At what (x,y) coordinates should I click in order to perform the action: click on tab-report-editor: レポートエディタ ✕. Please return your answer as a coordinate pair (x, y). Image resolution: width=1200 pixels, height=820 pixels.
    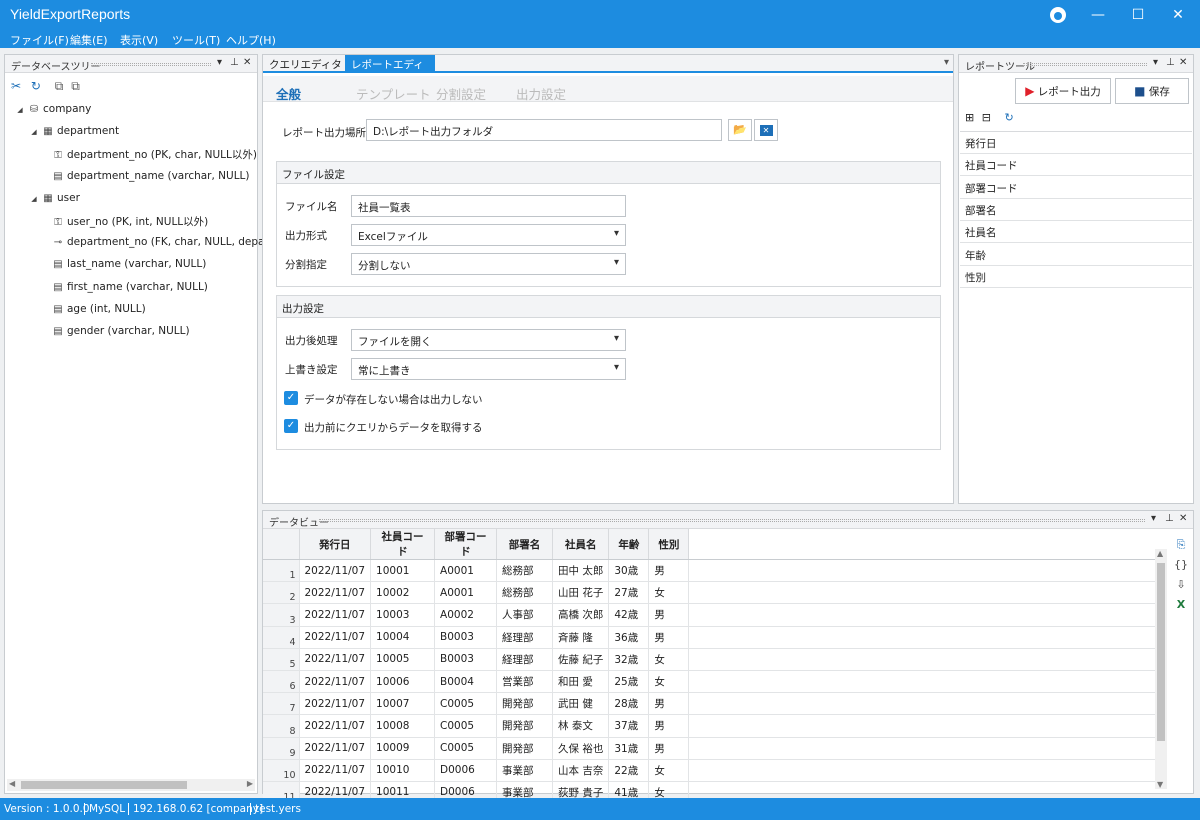
    Looking at the image, I should click on (390, 70).